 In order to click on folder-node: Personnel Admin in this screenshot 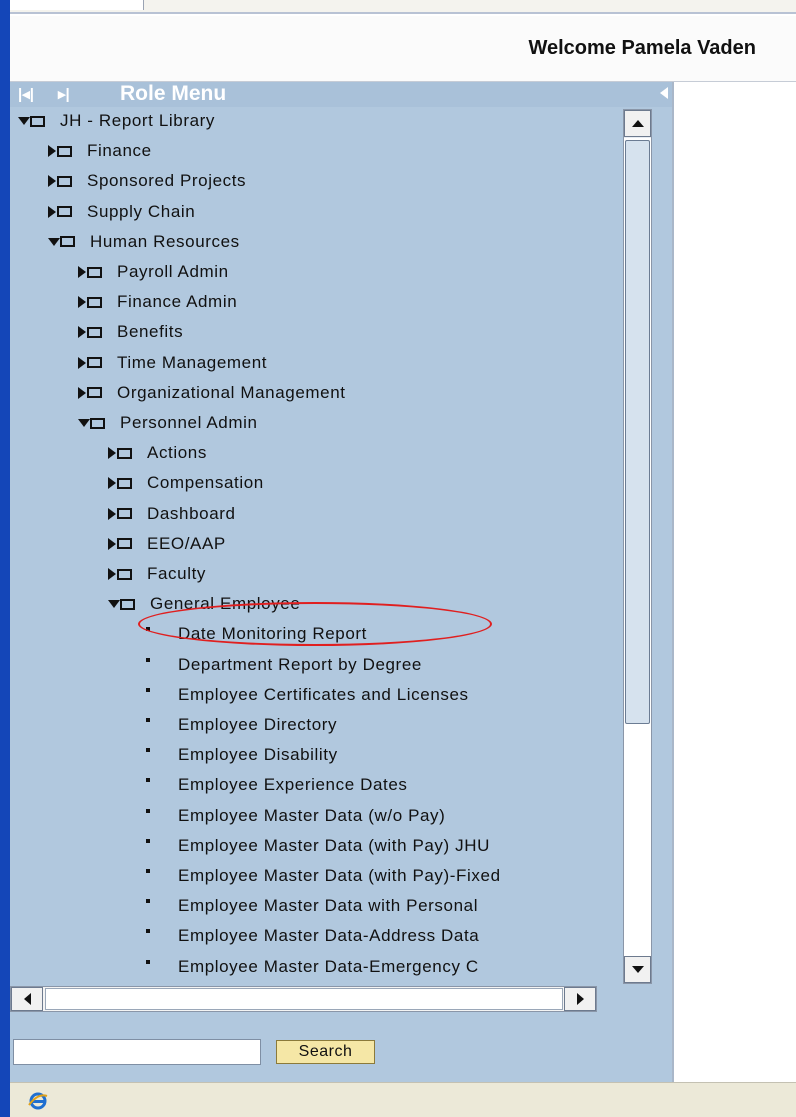, I will do `click(168, 423)`.